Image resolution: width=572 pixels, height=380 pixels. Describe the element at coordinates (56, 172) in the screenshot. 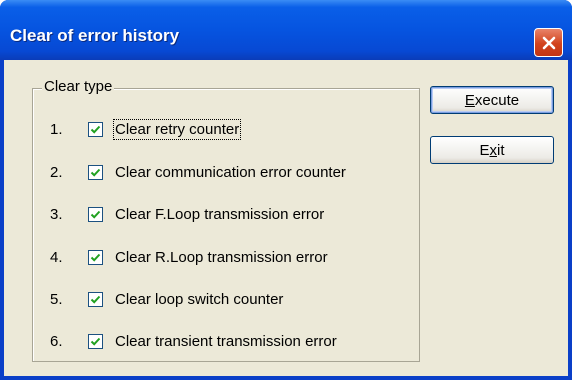

I see `item-number: 2.` at that location.